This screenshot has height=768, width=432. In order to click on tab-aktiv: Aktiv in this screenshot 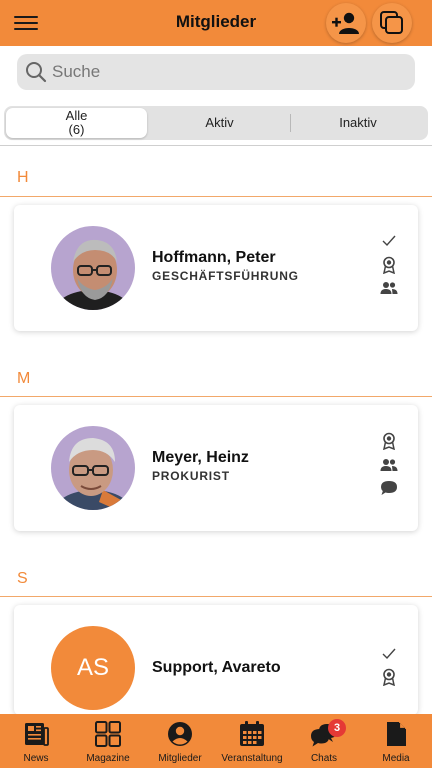, I will do `click(219, 123)`.